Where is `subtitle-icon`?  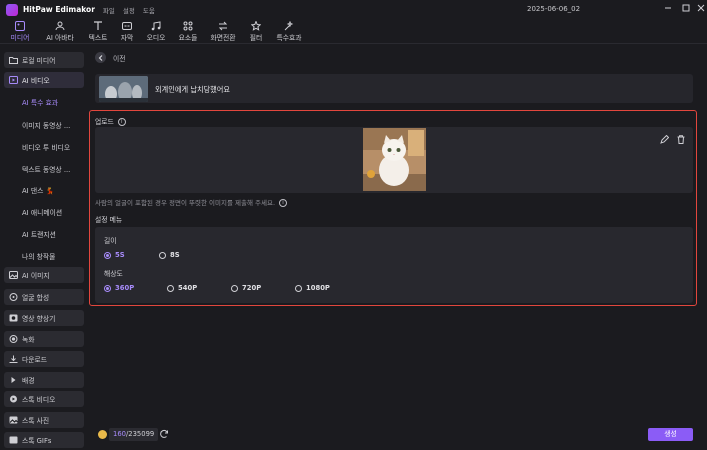 subtitle-icon is located at coordinates (127, 25).